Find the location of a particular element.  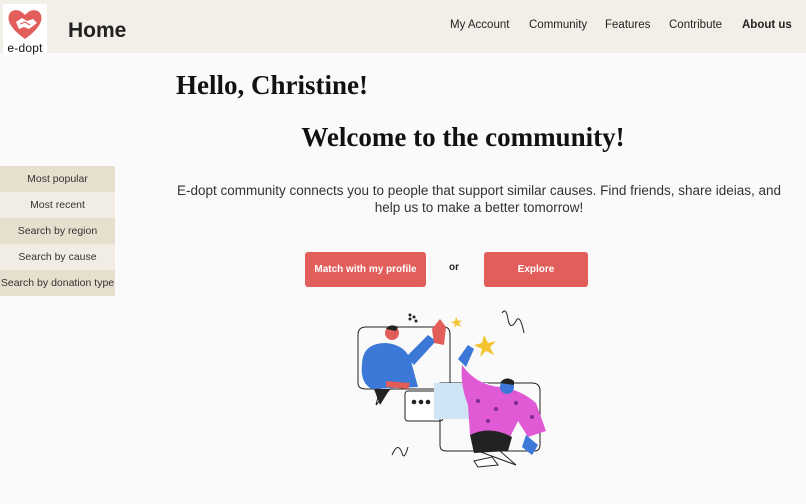

sidebar-item-search-by-cause: Search by cause is located at coordinates (57, 257).